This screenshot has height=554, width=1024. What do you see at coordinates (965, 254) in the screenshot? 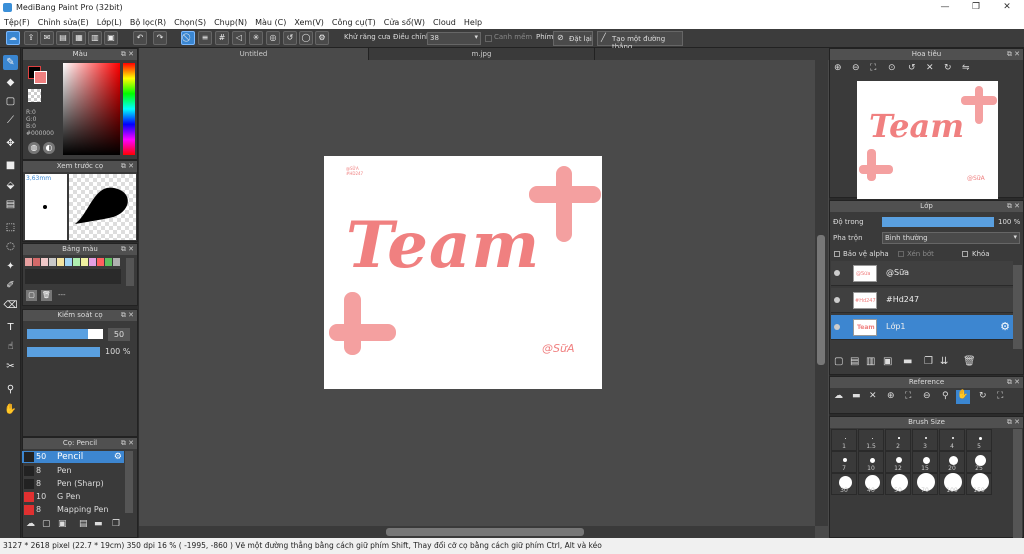
I see `lock-checkbox` at bounding box center [965, 254].